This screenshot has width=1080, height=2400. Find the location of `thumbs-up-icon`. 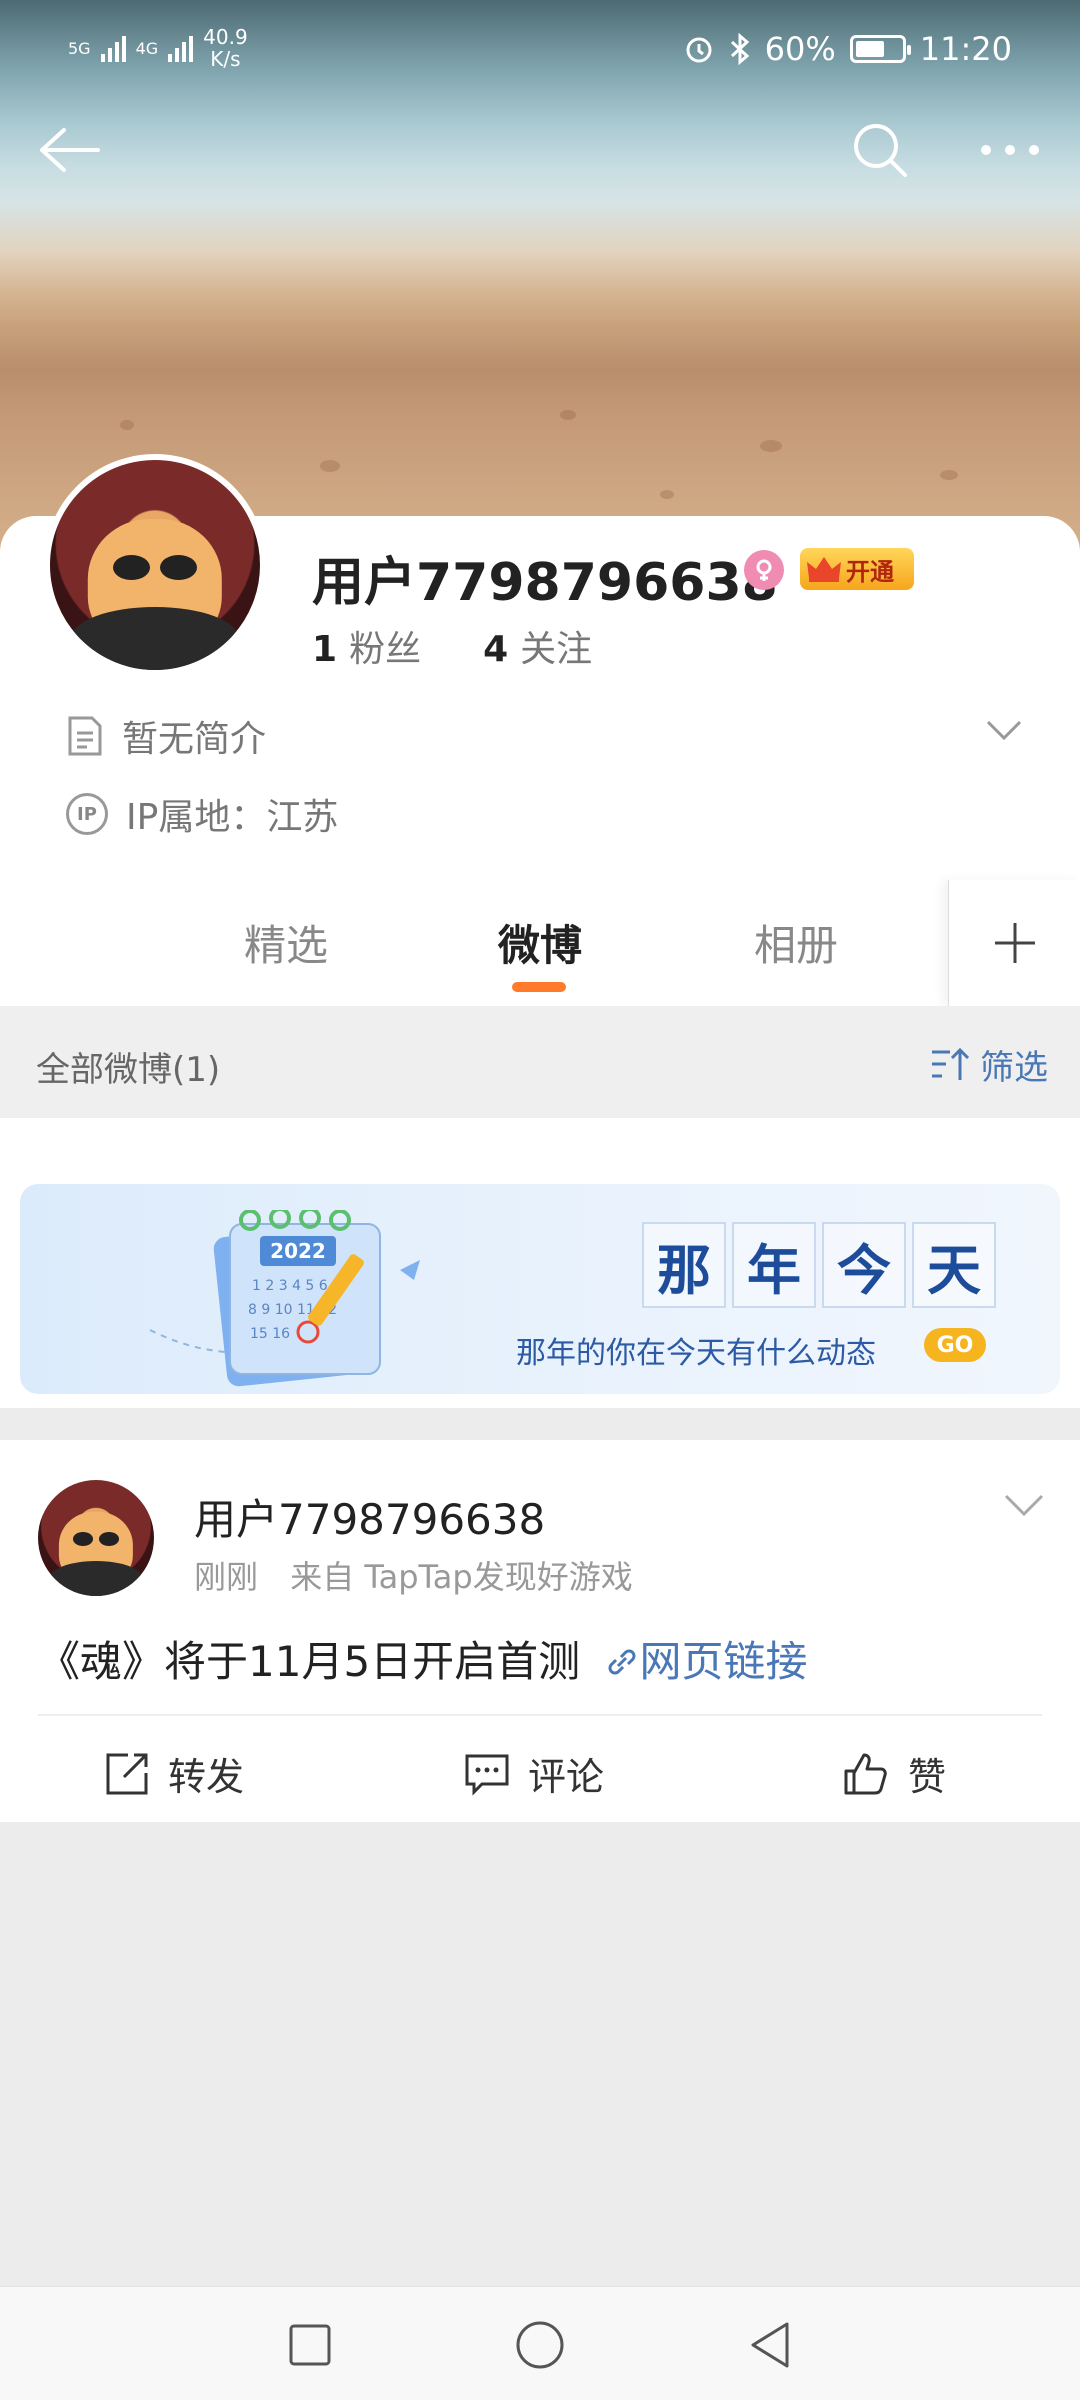

thumbs-up-icon is located at coordinates (865, 1773).